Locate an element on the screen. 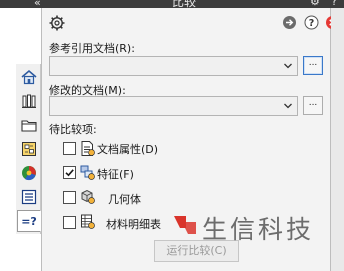  features-checkbox is located at coordinates (69, 172).